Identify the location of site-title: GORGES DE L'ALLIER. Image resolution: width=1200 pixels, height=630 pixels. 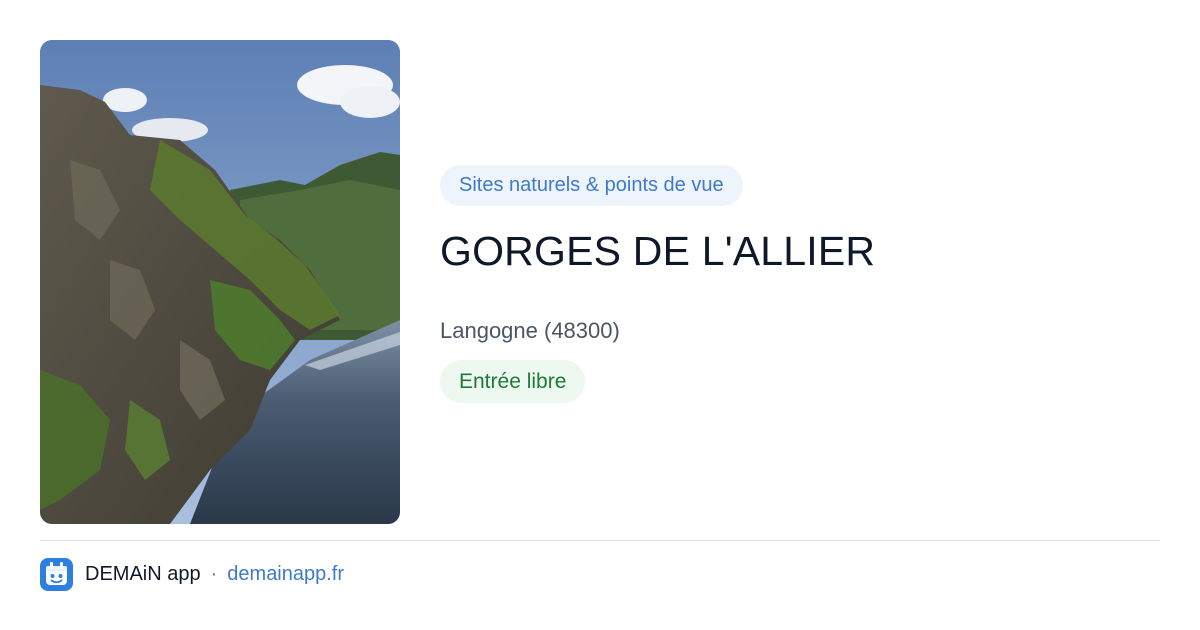
(658, 251).